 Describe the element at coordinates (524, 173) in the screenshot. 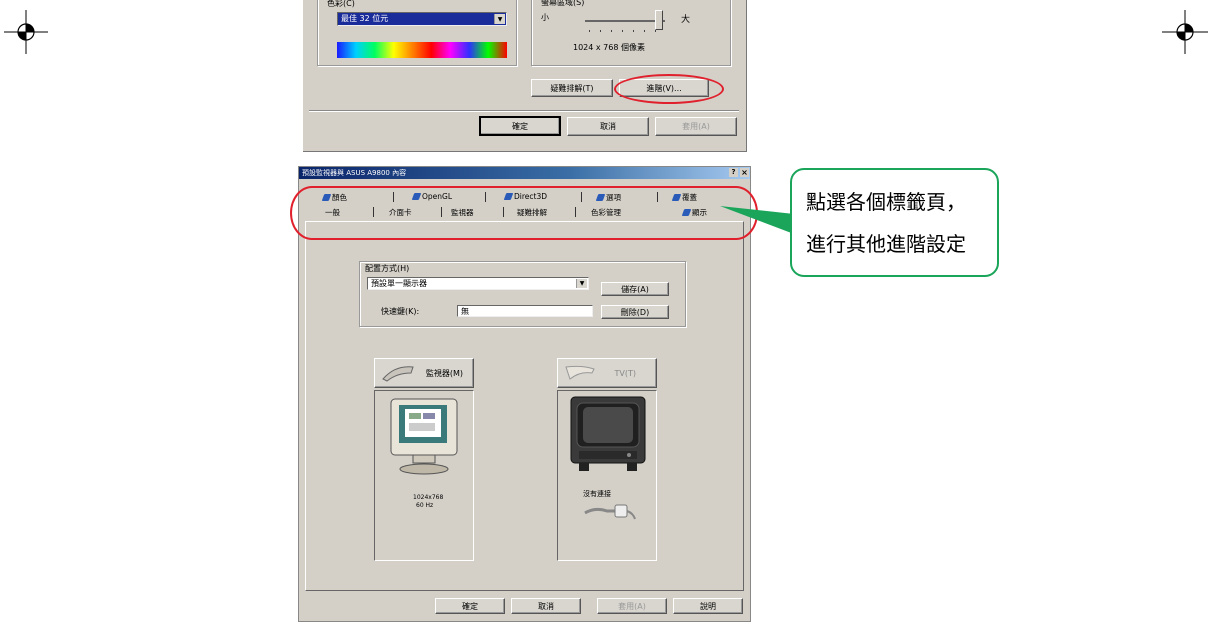

I see `title-bar: 預設監視器與 ASUS A9800 內容 ? ×` at that location.